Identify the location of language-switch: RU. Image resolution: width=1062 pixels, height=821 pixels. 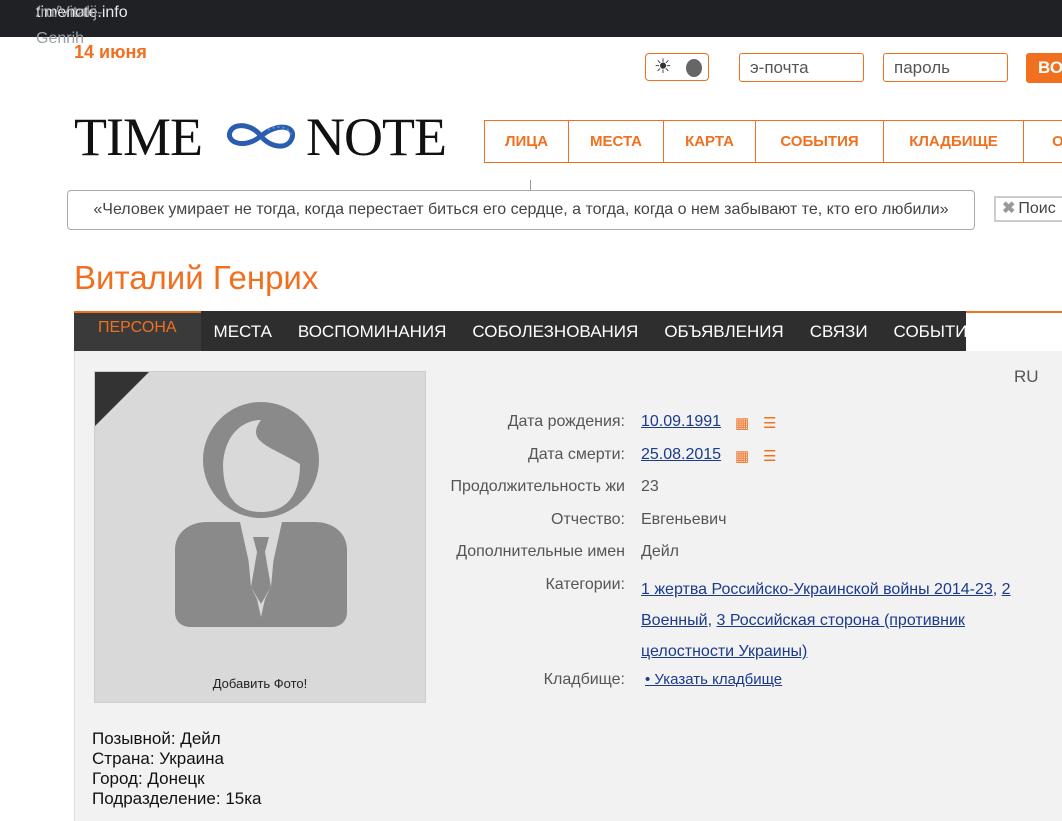
(1026, 377).